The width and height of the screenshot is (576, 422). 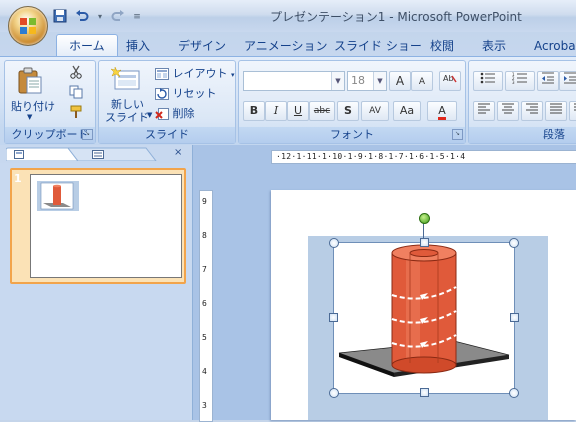 I want to click on copy-button, so click(x=77, y=93).